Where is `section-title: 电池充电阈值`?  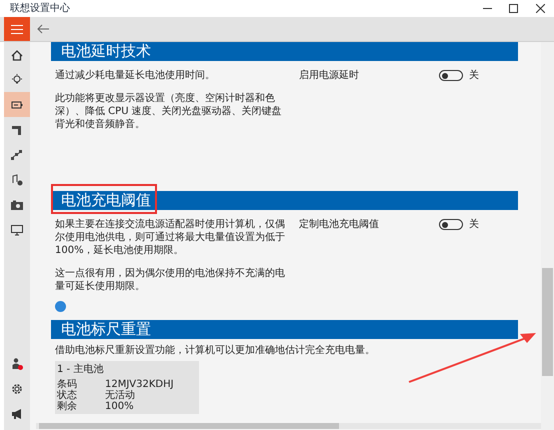 section-title: 电池充电阈值 is located at coordinates (106, 200).